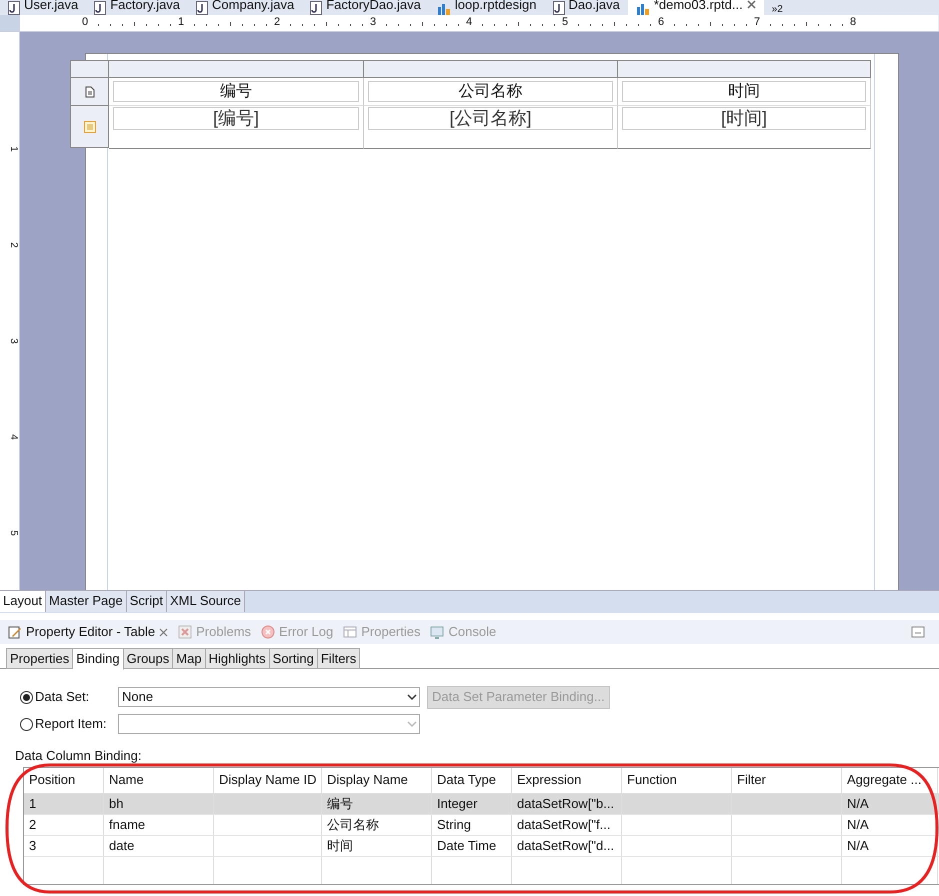 The height and width of the screenshot is (896, 939). Describe the element at coordinates (189, 658) in the screenshot. I see `property-tab: Map` at that location.